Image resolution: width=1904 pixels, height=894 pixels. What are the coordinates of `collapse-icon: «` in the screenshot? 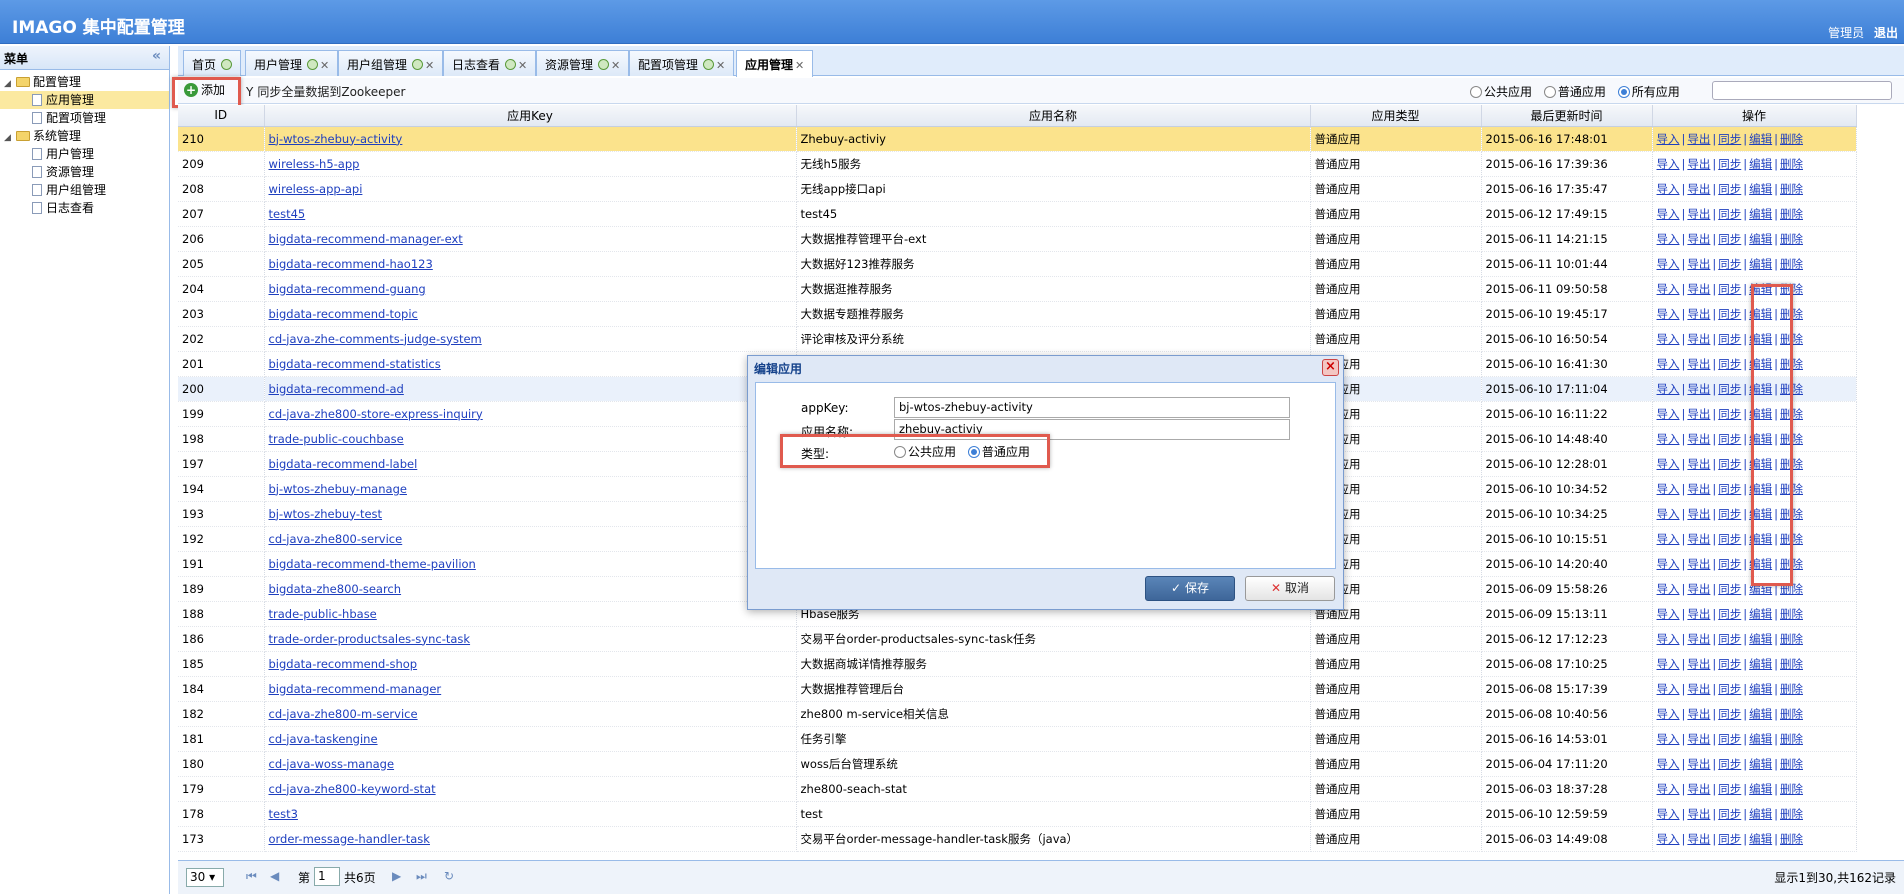 It's located at (156, 56).